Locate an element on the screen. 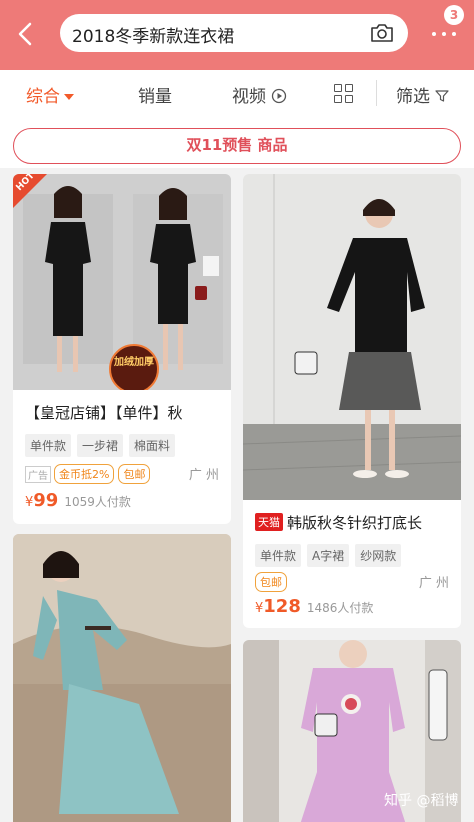 The image size is (474, 822). message-count-badge: 3 is located at coordinates (454, 15).